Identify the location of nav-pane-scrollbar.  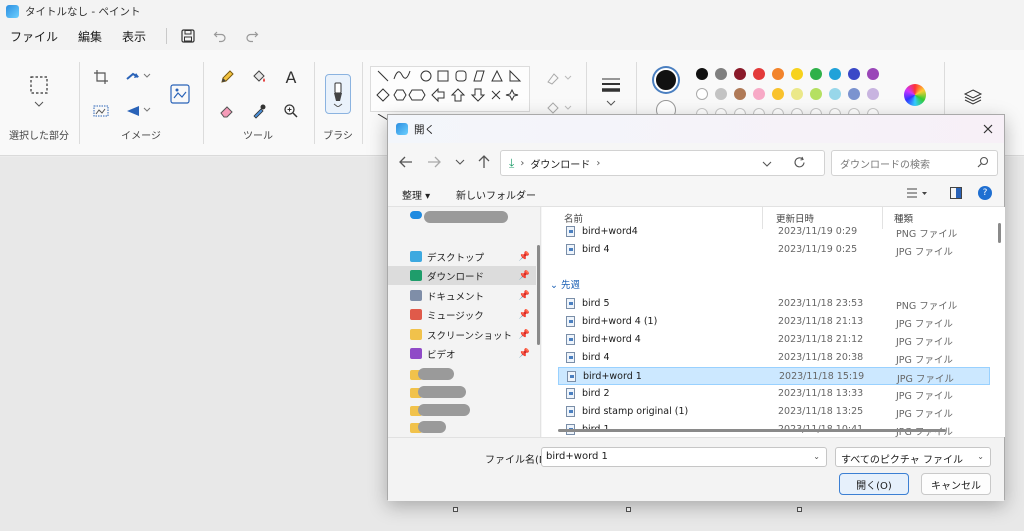
(538, 295).